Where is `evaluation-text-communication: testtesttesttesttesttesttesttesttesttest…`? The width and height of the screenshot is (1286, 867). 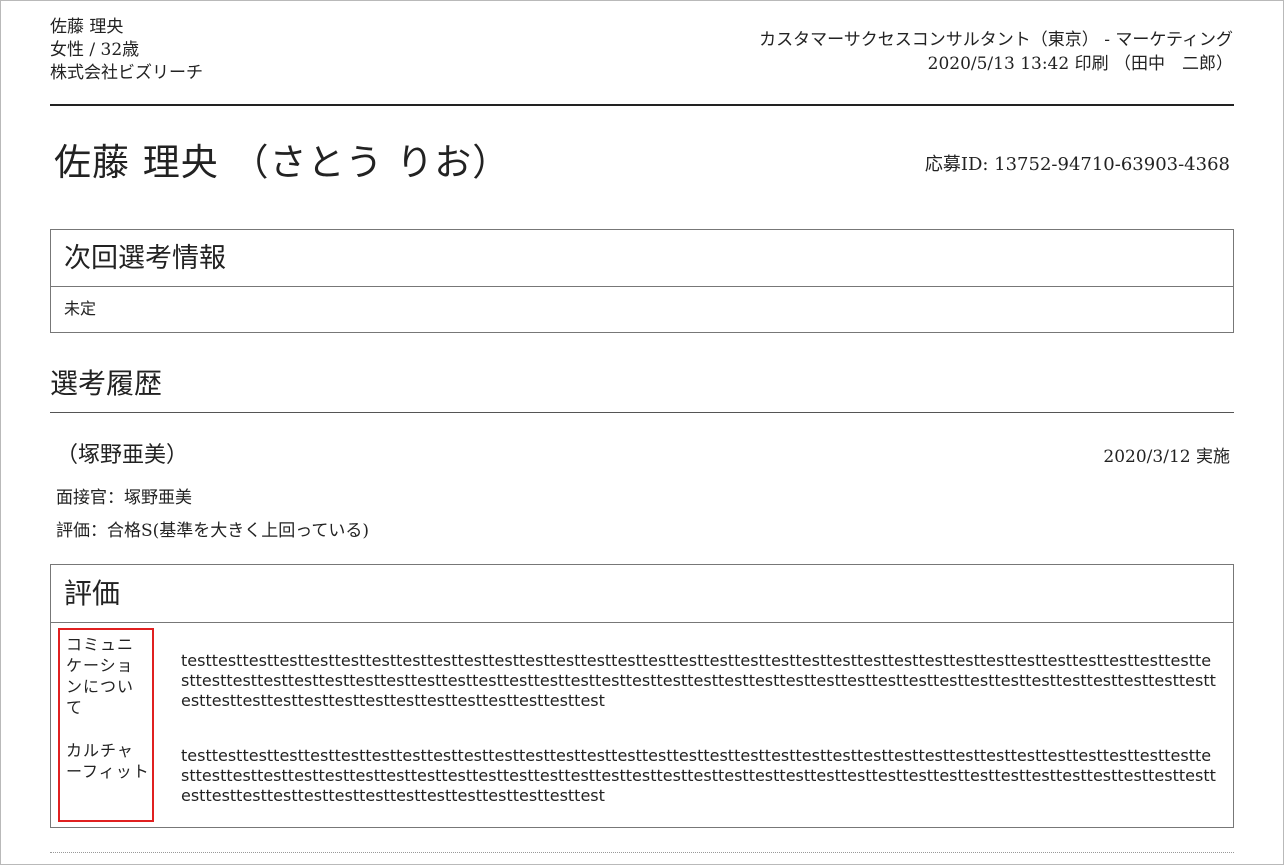 evaluation-text-communication: testtesttesttesttesttesttesttesttesttest… is located at coordinates (698, 680).